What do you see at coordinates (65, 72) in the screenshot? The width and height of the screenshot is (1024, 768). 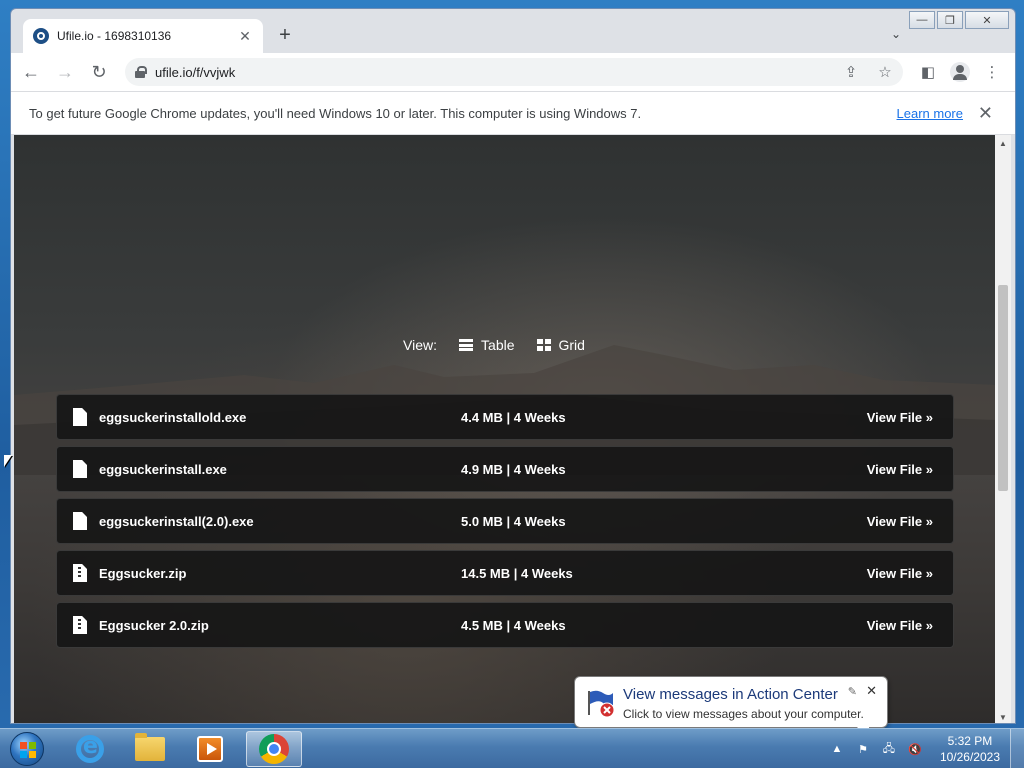 I see `forward-button: →` at bounding box center [65, 72].